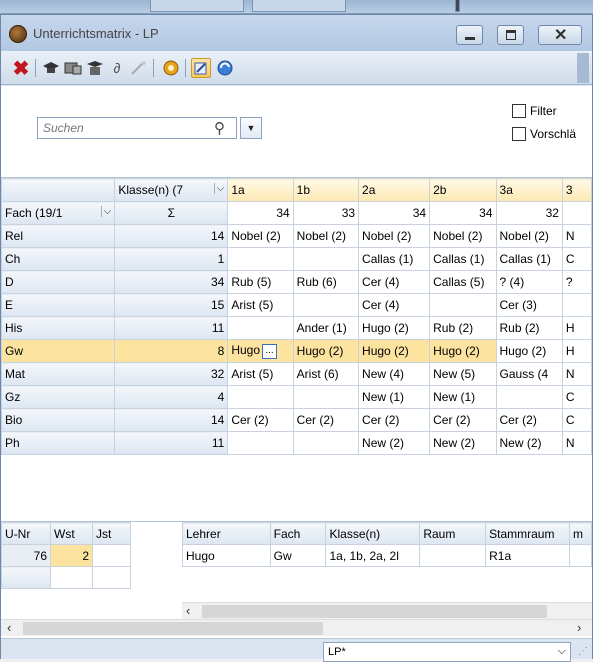 Image resolution: width=593 pixels, height=662 pixels. Describe the element at coordinates (529, 305) in the screenshot. I see `matrix-cell: Cer (3)` at that location.